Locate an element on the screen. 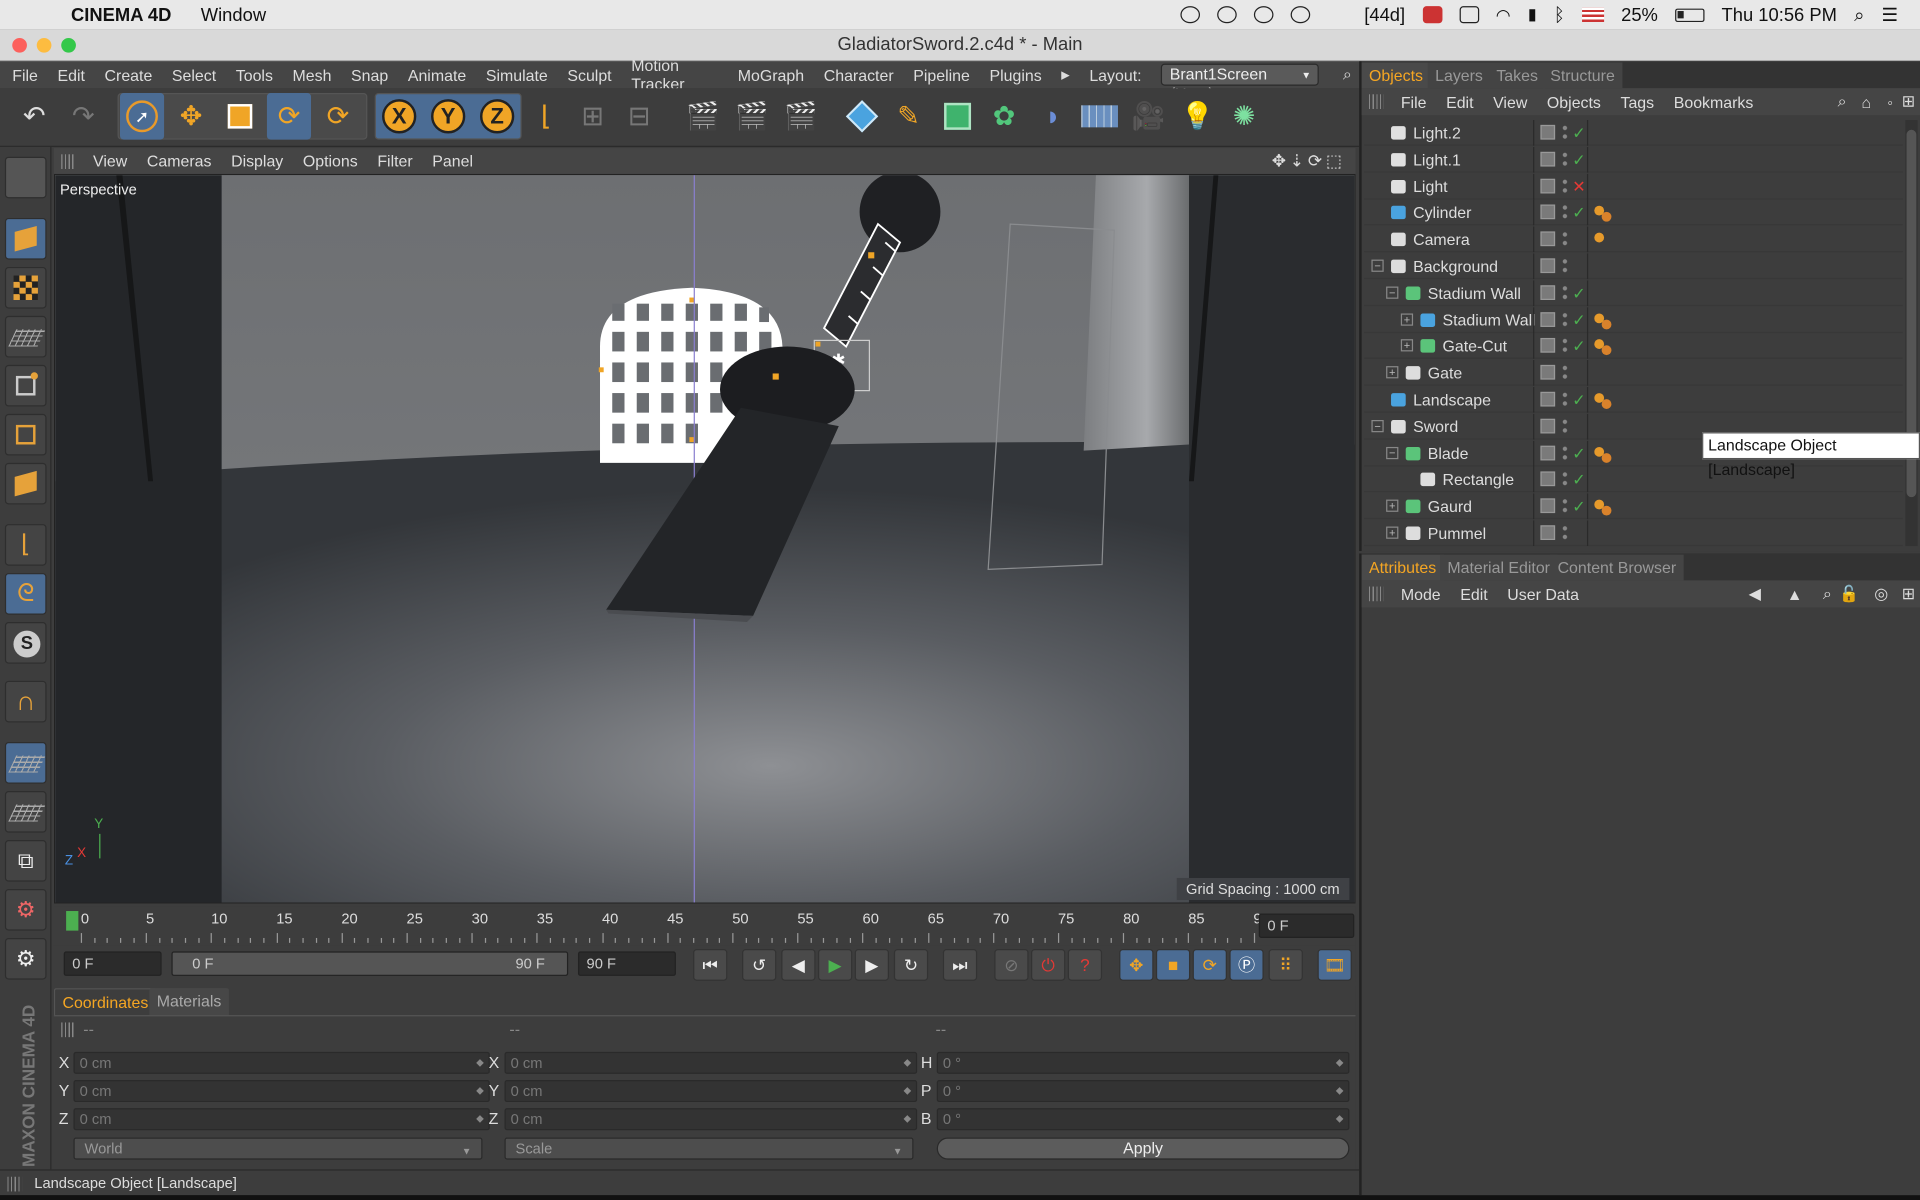 The image size is (1920, 1200). flag-icon is located at coordinates (1592, 15).